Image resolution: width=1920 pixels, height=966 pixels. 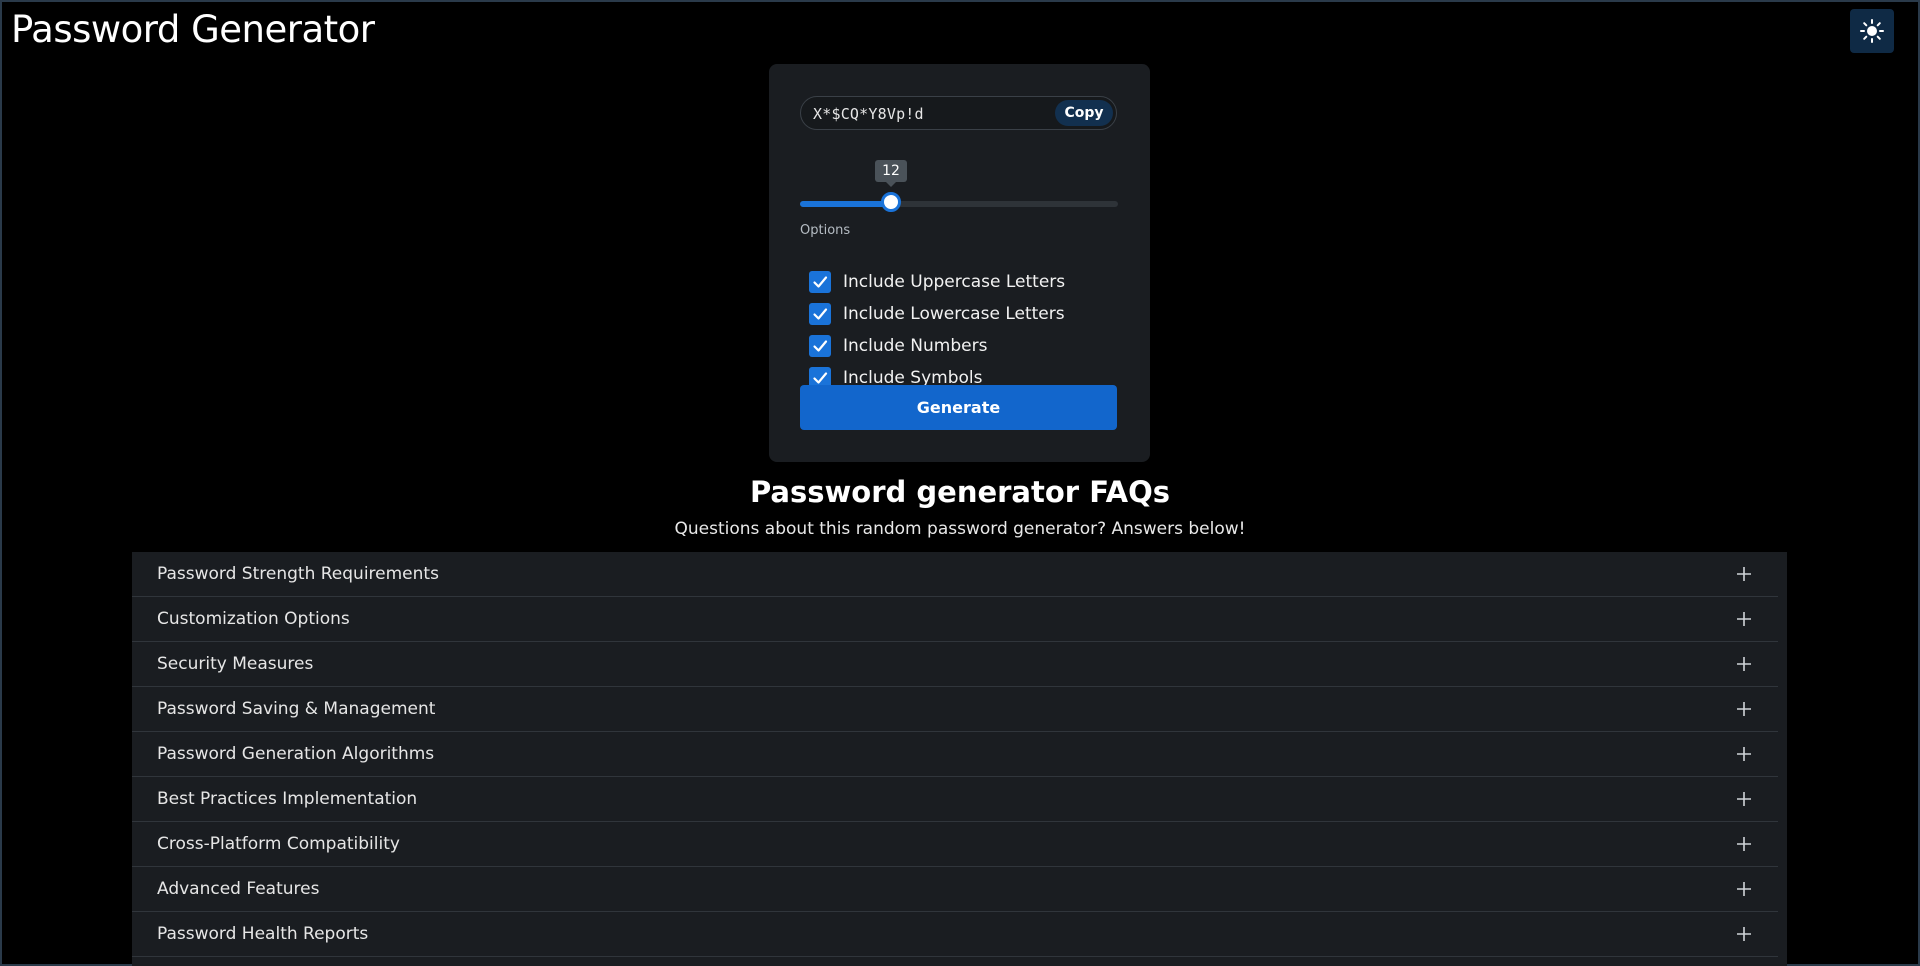 I want to click on options-label: Options, so click(x=825, y=230).